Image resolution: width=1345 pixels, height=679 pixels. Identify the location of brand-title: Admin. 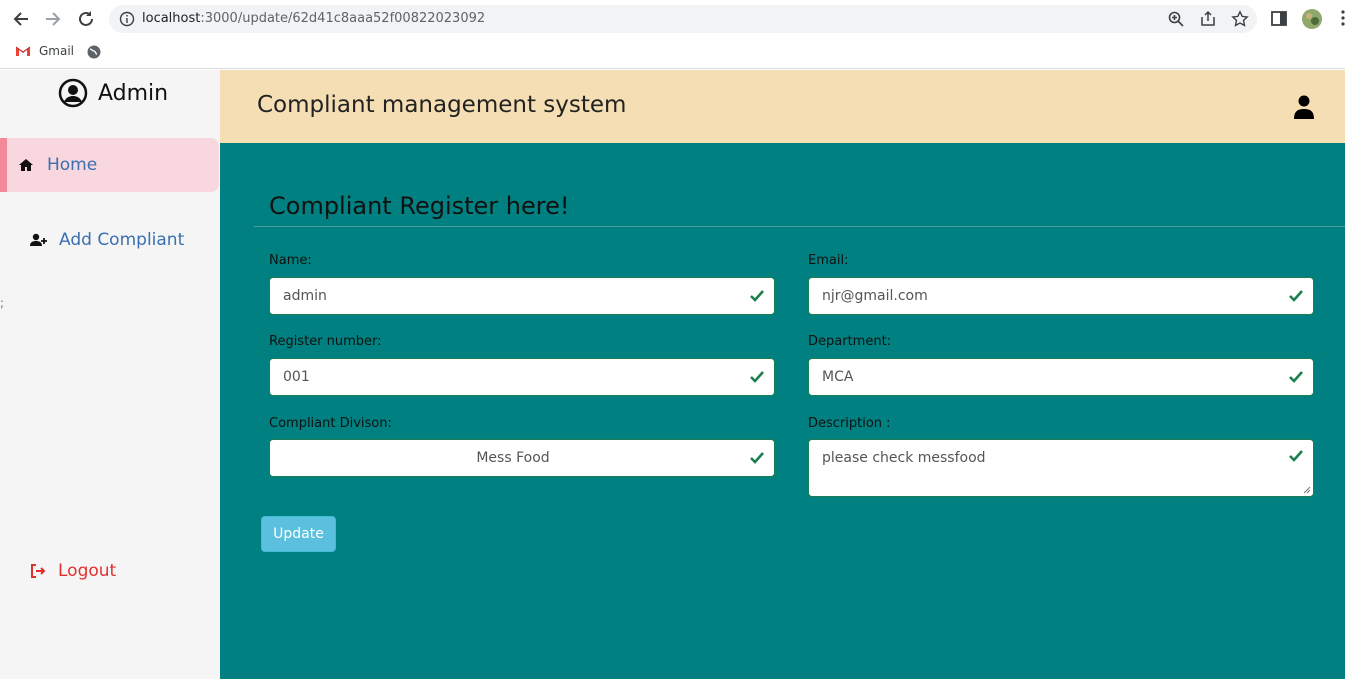
(133, 93).